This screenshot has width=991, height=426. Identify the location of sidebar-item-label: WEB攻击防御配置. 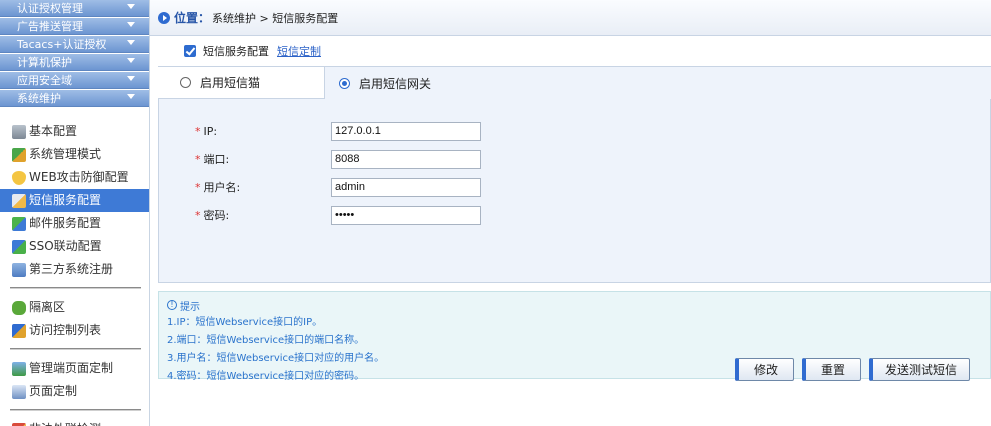
(79, 177).